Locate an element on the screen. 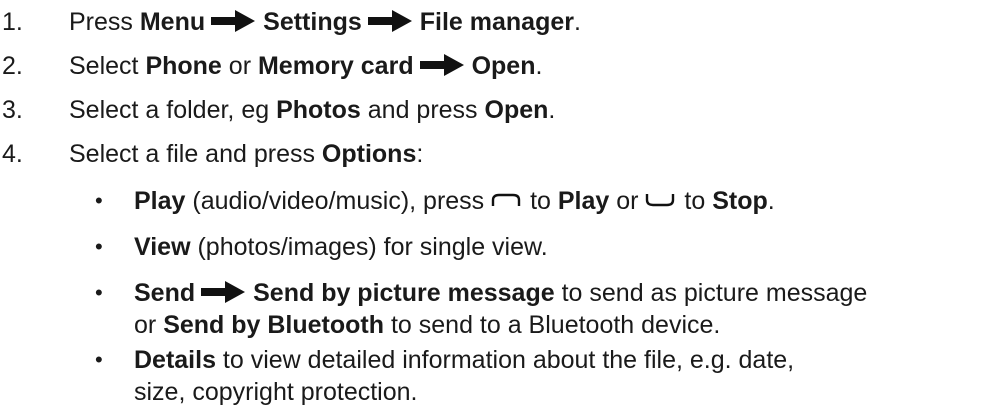 The height and width of the screenshot is (412, 993). step-number: 2. is located at coordinates (12, 66).